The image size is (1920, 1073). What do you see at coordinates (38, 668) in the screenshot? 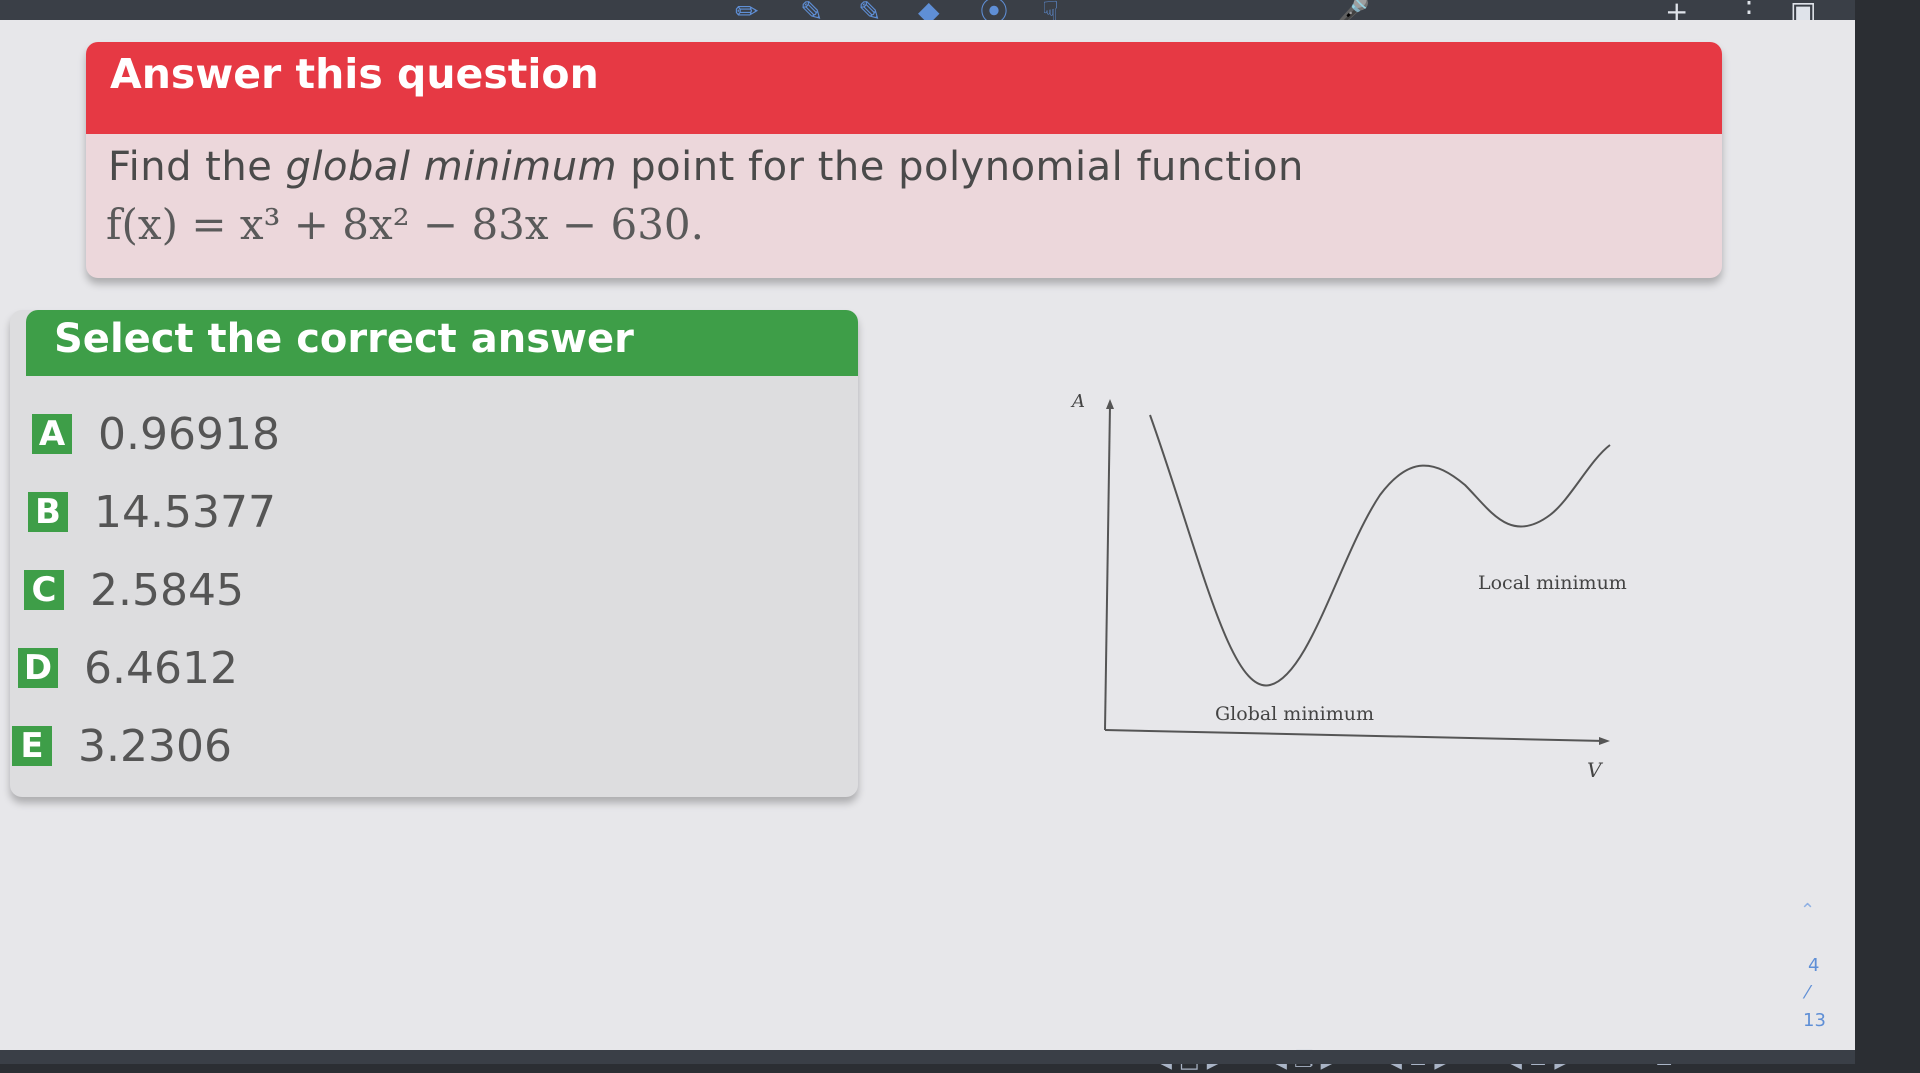
I see `option-letter: D` at bounding box center [38, 668].